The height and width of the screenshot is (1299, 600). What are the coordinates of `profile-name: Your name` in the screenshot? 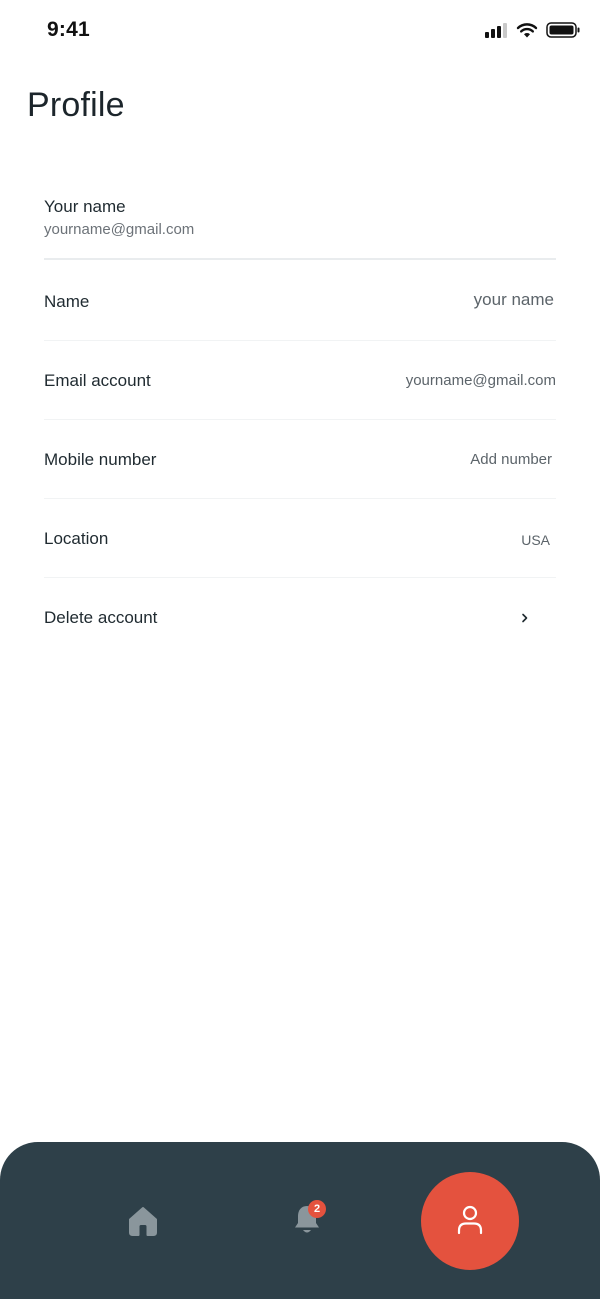 It's located at (85, 206).